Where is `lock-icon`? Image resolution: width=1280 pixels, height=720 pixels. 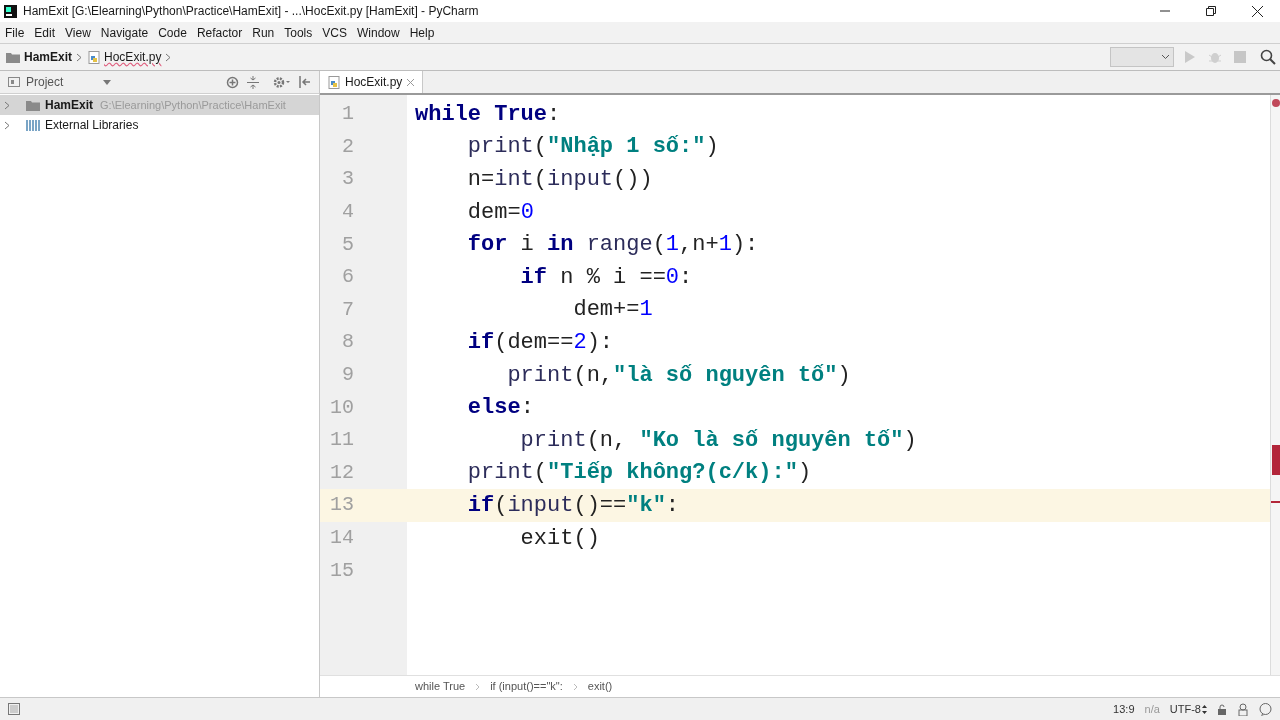 lock-icon is located at coordinates (1222, 709).